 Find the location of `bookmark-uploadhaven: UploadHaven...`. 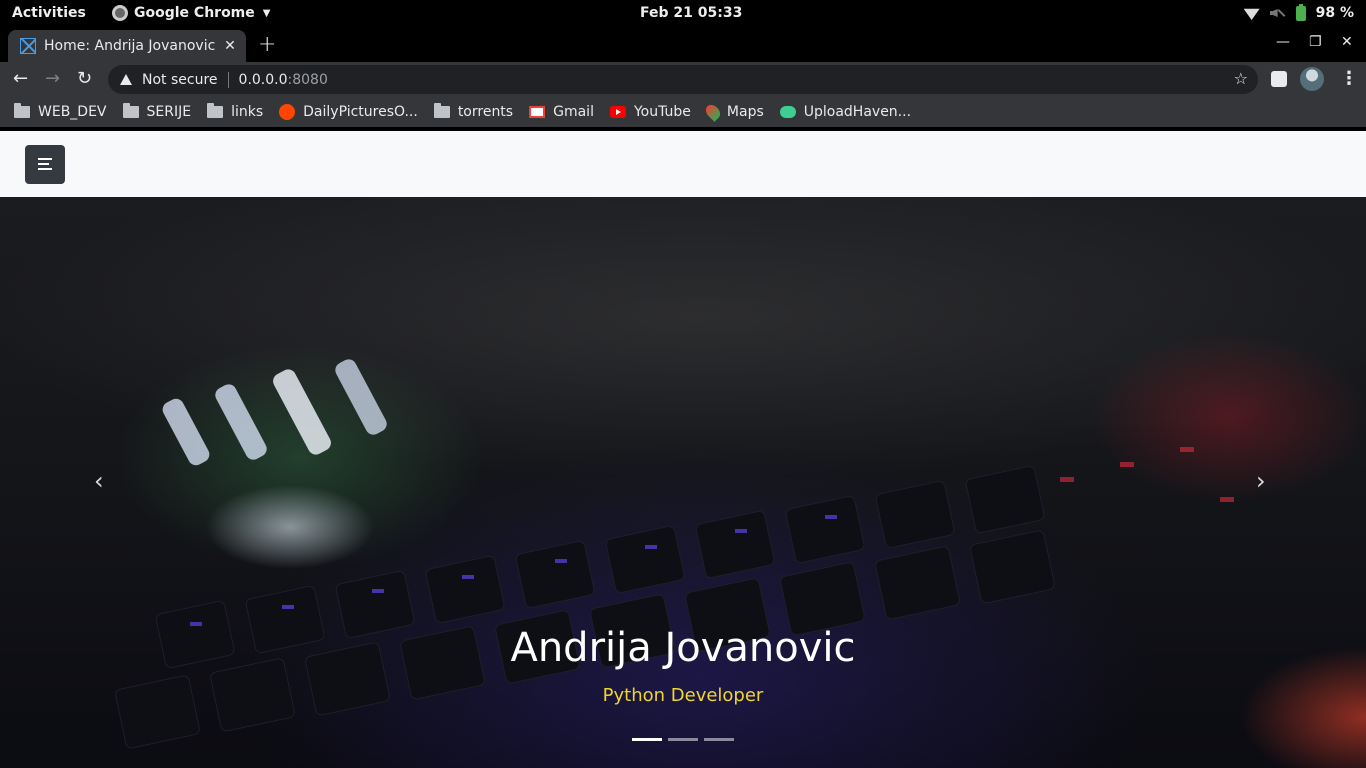

bookmark-uploadhaven: UploadHaven... is located at coordinates (845, 111).